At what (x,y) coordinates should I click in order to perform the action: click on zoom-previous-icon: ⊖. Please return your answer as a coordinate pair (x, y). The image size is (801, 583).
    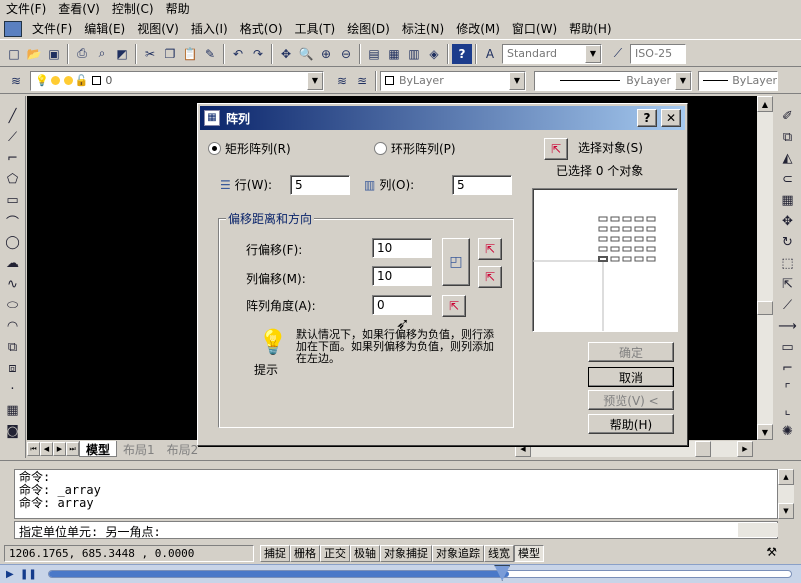
    Looking at the image, I should click on (346, 54).